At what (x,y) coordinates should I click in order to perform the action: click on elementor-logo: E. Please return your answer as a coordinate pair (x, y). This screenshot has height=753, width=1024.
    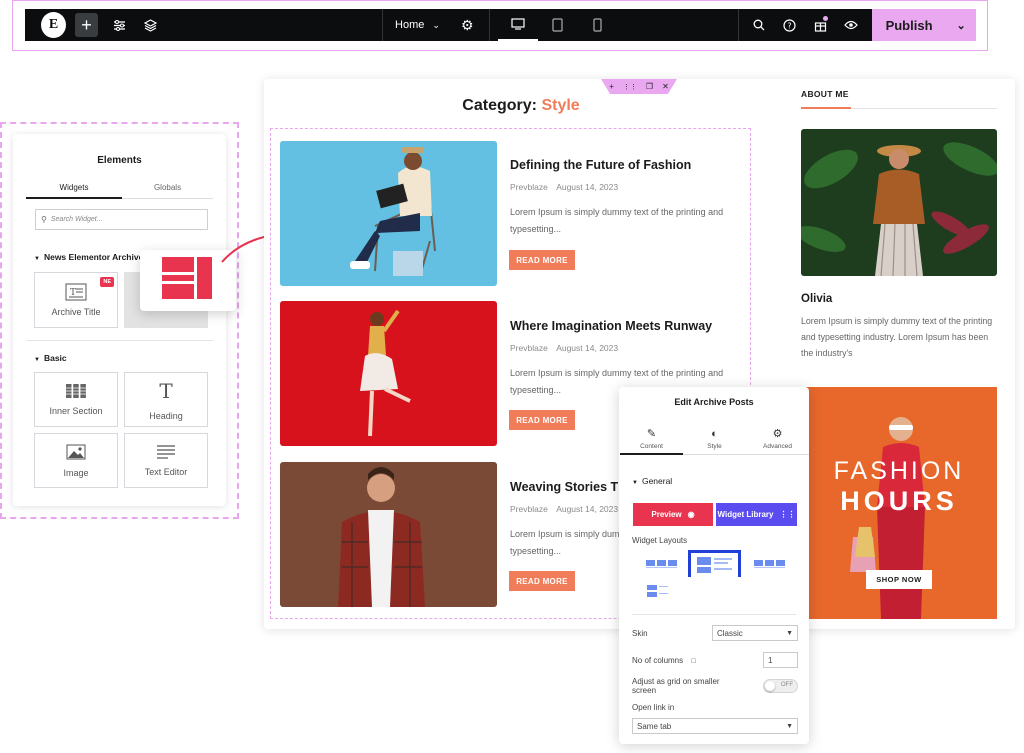
    Looking at the image, I should click on (53, 25).